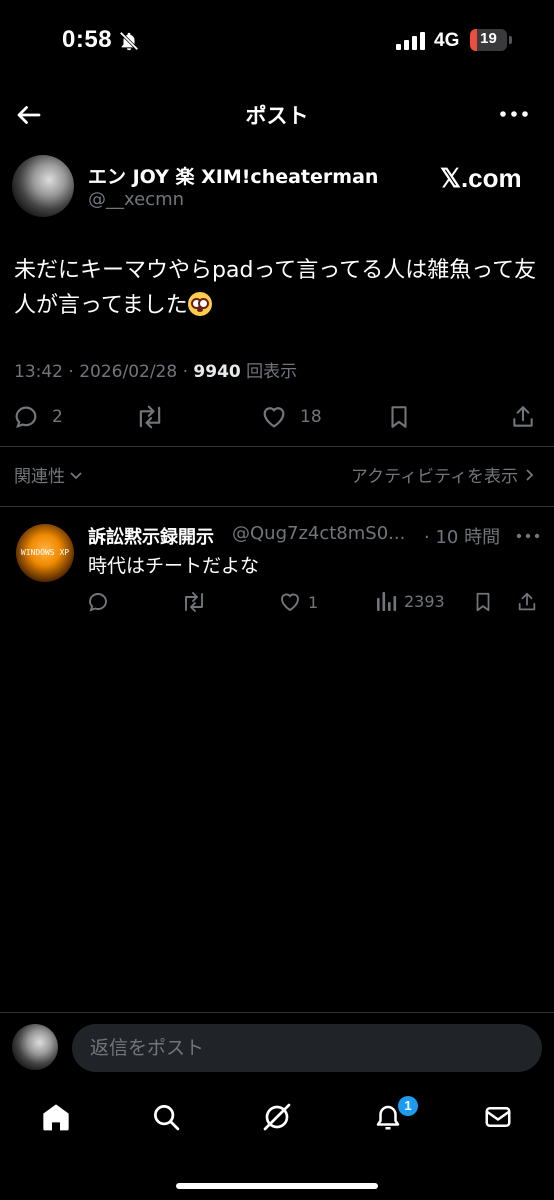 This screenshot has height=1200, width=554. I want to click on page-title: ポスト, so click(277, 116).